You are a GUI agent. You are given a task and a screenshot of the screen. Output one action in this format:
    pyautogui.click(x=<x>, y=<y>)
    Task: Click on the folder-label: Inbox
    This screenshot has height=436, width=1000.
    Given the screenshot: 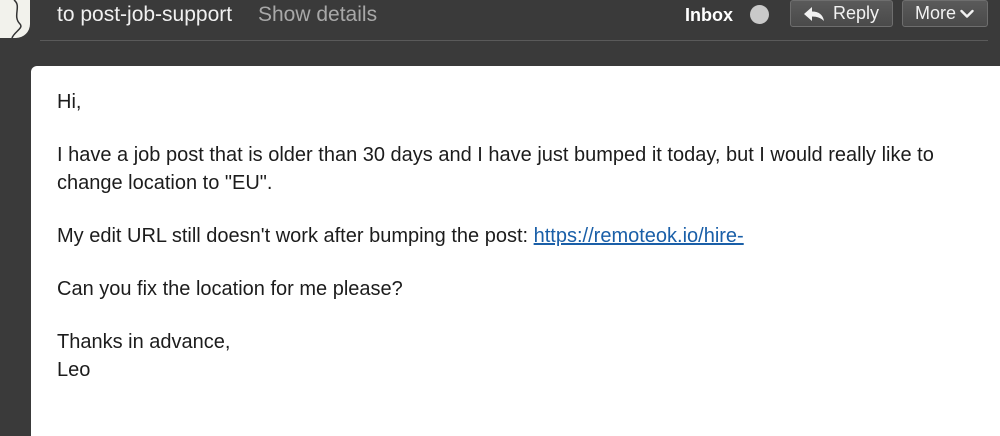 What is the action you would take?
    pyautogui.click(x=709, y=15)
    